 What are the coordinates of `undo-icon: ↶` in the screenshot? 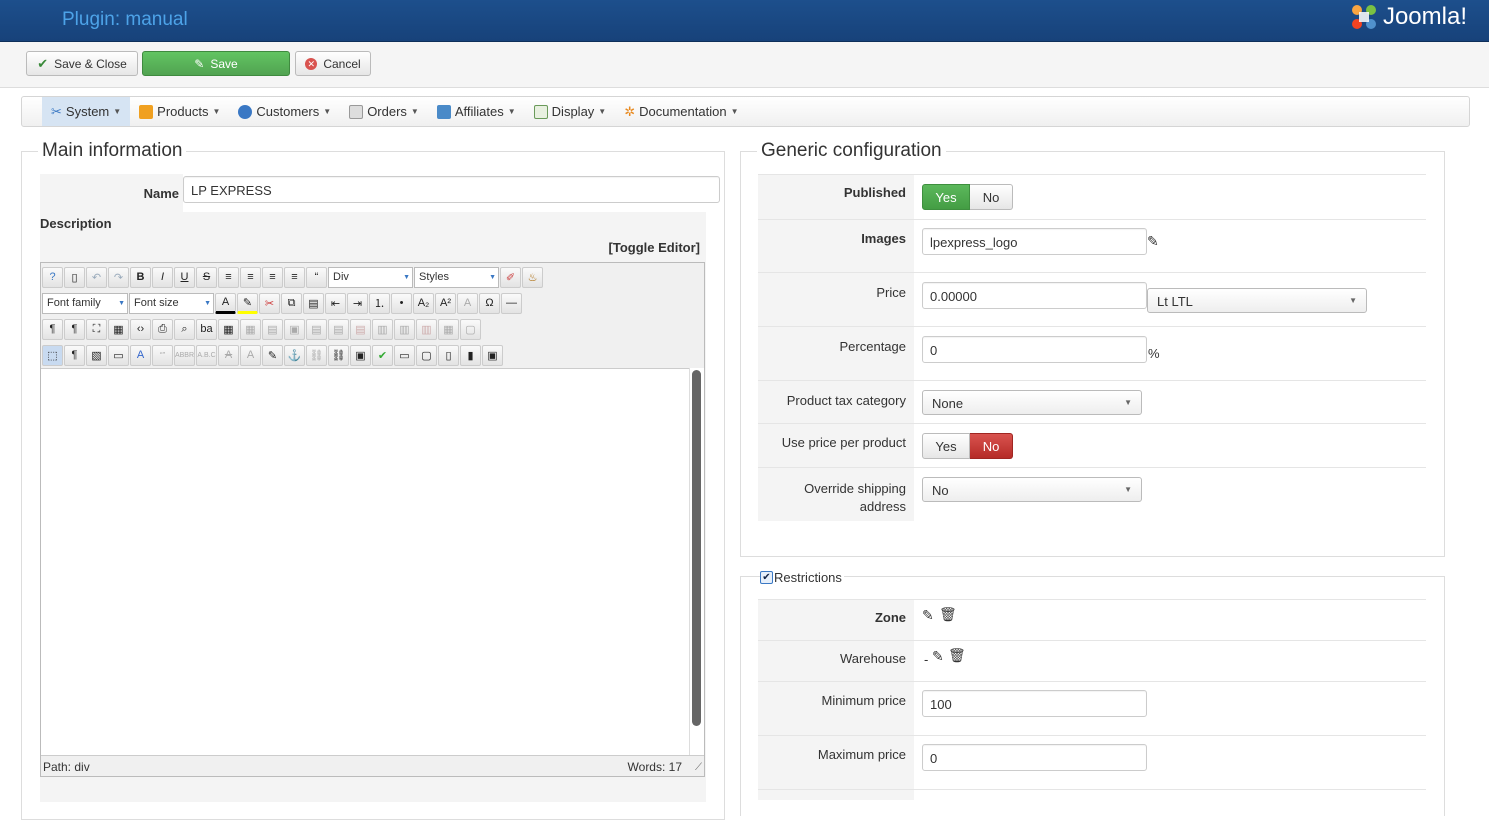 It's located at (96, 277).